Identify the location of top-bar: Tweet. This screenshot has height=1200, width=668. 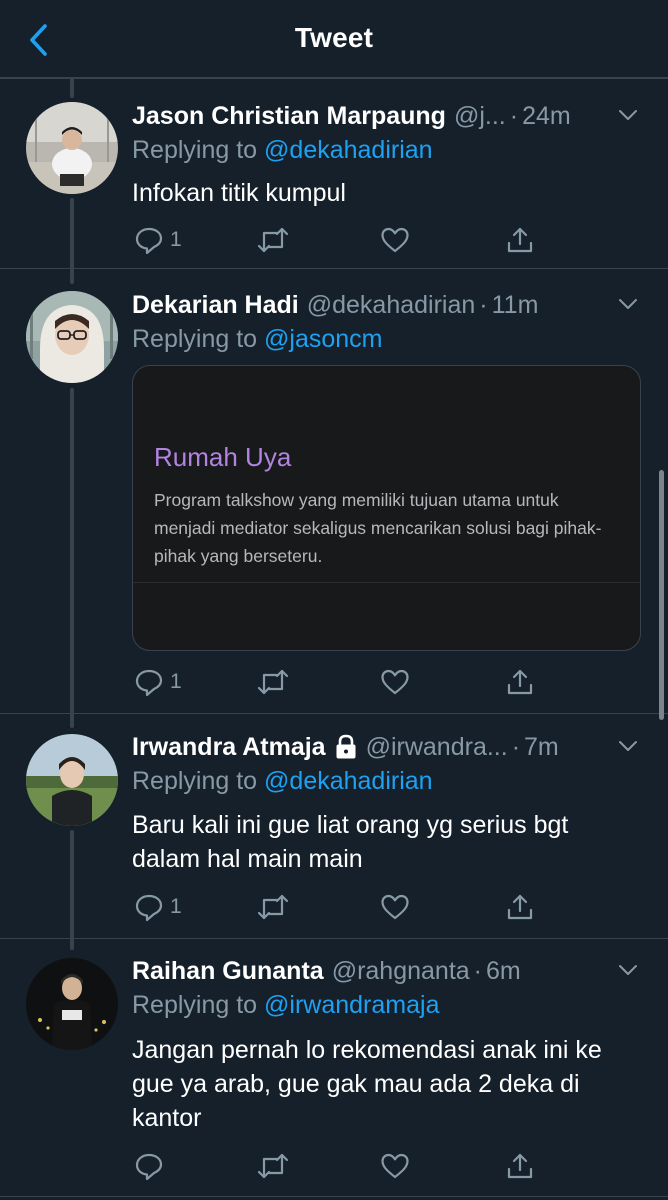
(334, 39).